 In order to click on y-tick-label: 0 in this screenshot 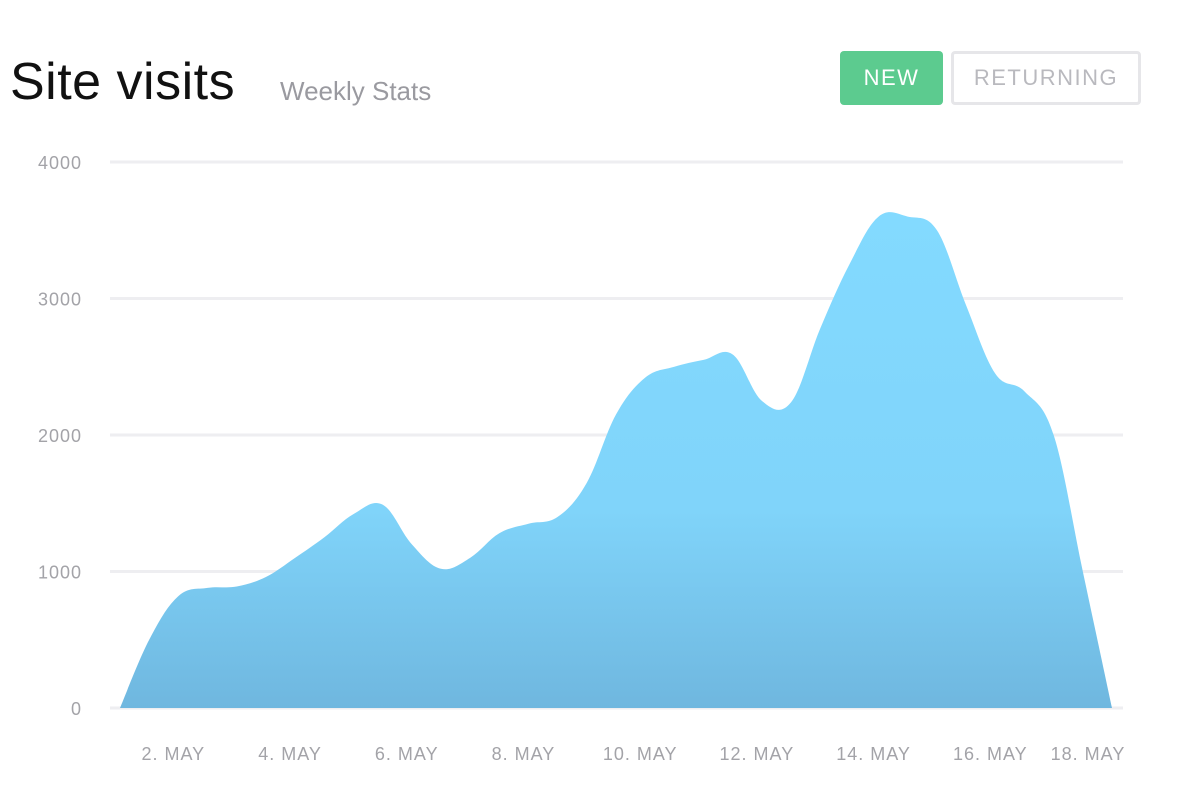, I will do `click(76, 709)`.